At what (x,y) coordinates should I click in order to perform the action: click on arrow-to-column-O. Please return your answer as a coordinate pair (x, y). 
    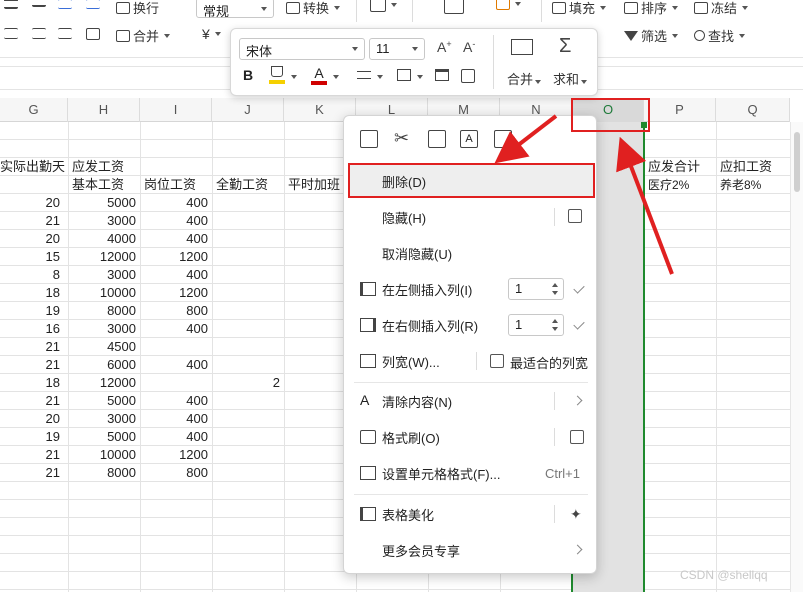
    Looking at the image, I should click on (645, 205).